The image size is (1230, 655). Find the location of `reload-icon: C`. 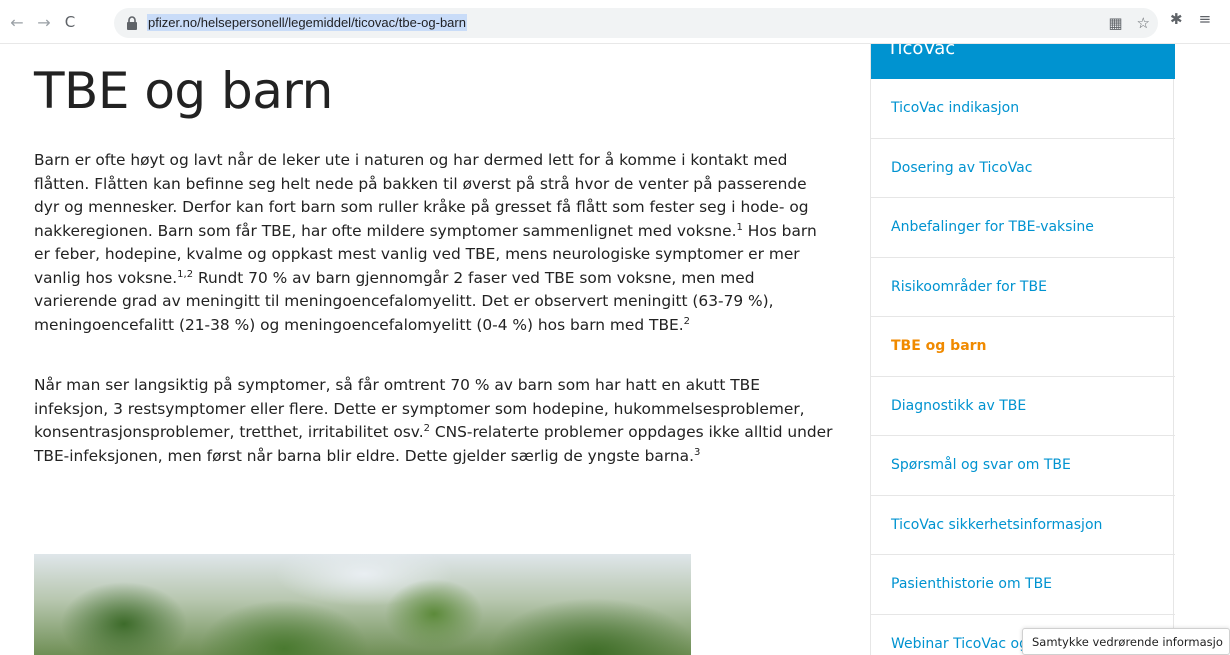

reload-icon: C is located at coordinates (70, 22).